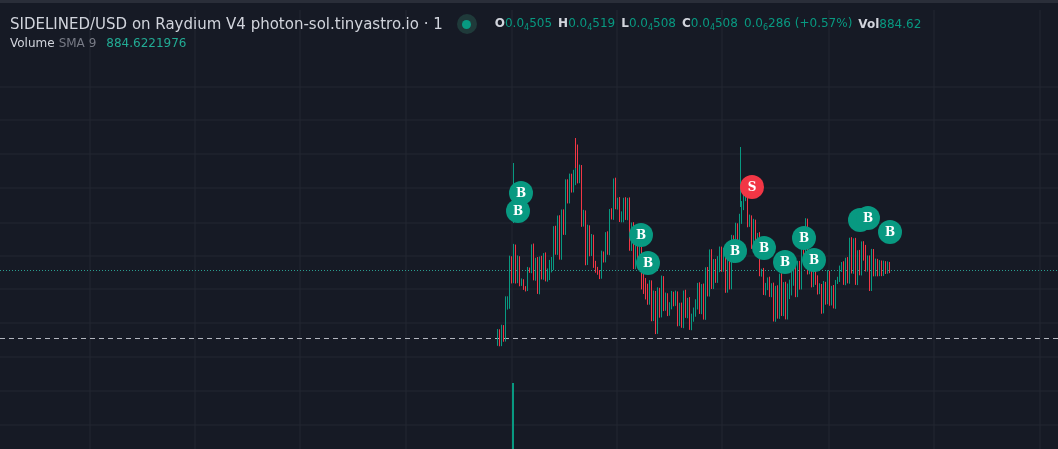  Describe the element at coordinates (563, 22) in the screenshot. I see `ohlc-label: H` at that location.